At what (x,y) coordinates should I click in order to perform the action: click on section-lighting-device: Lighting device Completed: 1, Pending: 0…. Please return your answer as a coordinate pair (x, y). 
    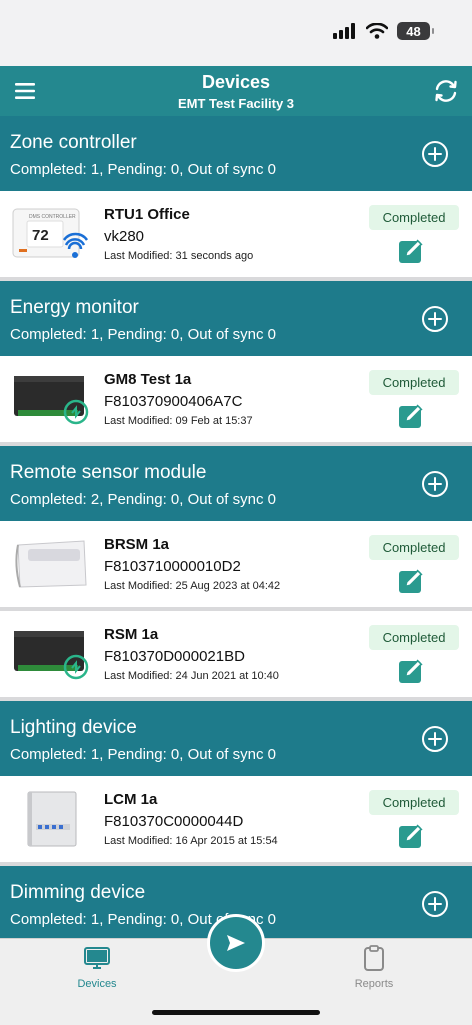
    Looking at the image, I should click on (236, 738).